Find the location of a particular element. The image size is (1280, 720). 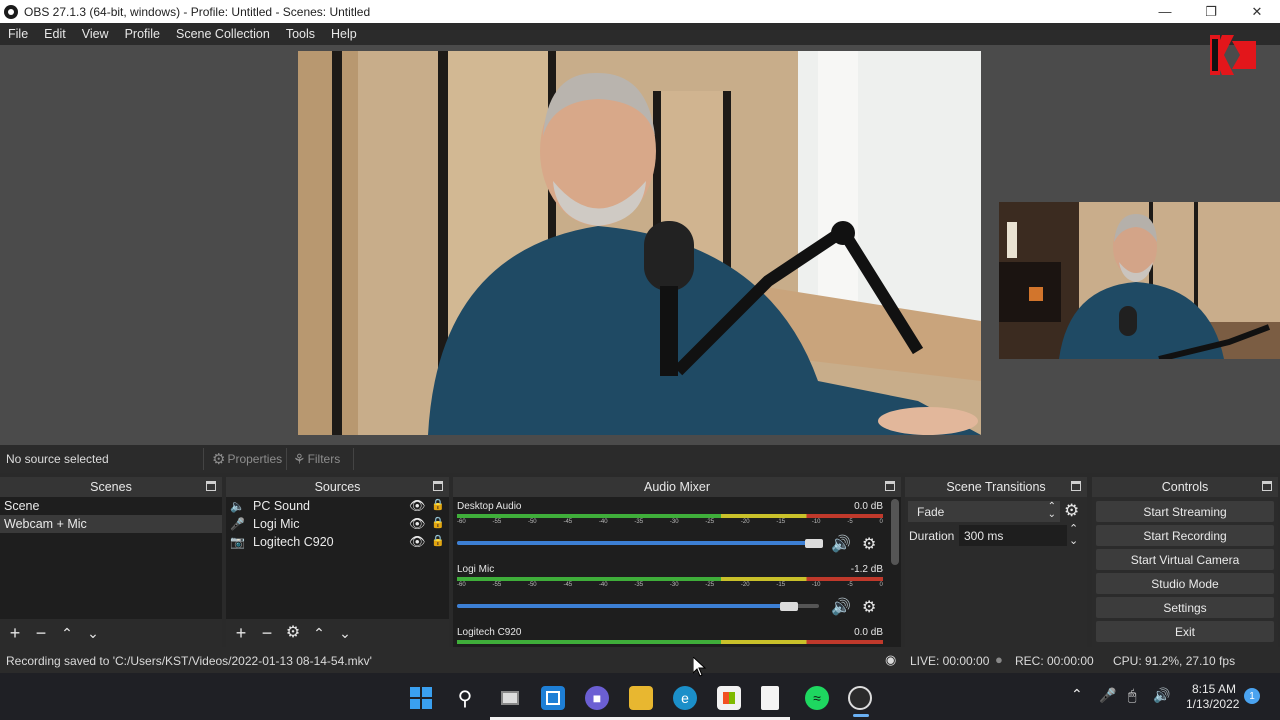

scene-item: Webcam + Mic is located at coordinates (111, 524).